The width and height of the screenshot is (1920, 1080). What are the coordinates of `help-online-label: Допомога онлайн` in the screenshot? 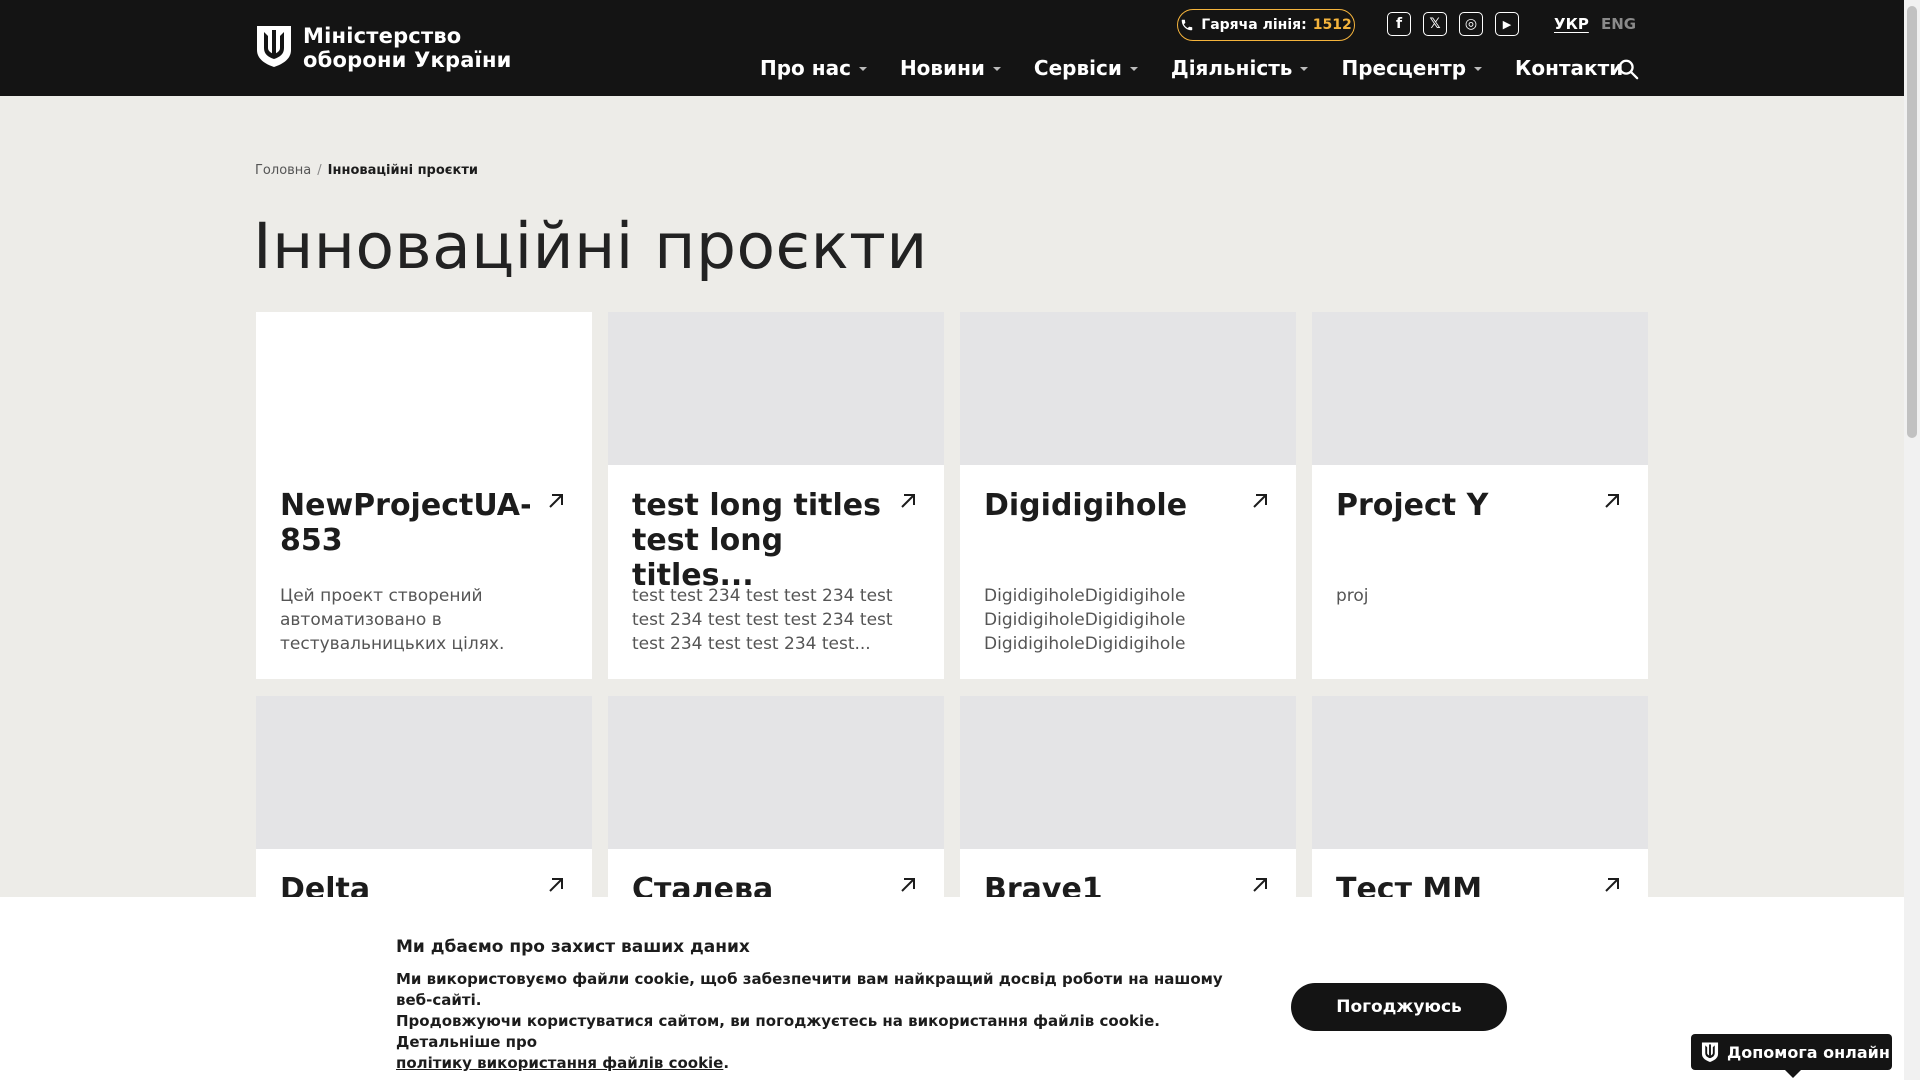 It's located at (1808, 1052).